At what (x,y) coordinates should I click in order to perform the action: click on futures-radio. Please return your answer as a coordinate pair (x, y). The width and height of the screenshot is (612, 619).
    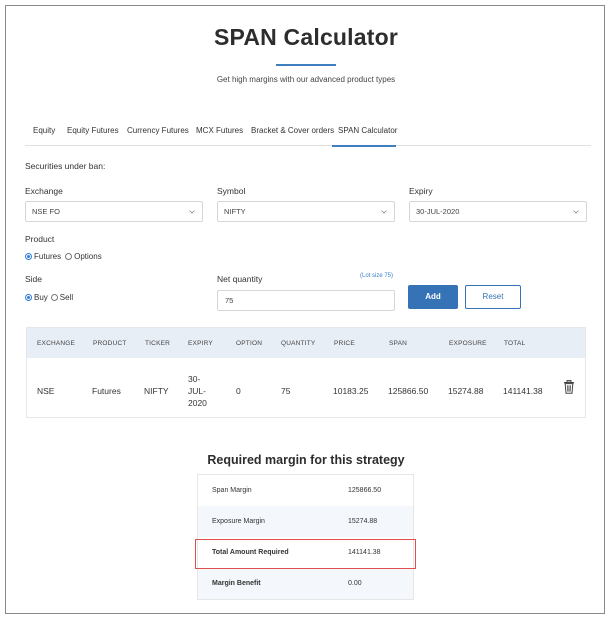
    Looking at the image, I should click on (28, 256).